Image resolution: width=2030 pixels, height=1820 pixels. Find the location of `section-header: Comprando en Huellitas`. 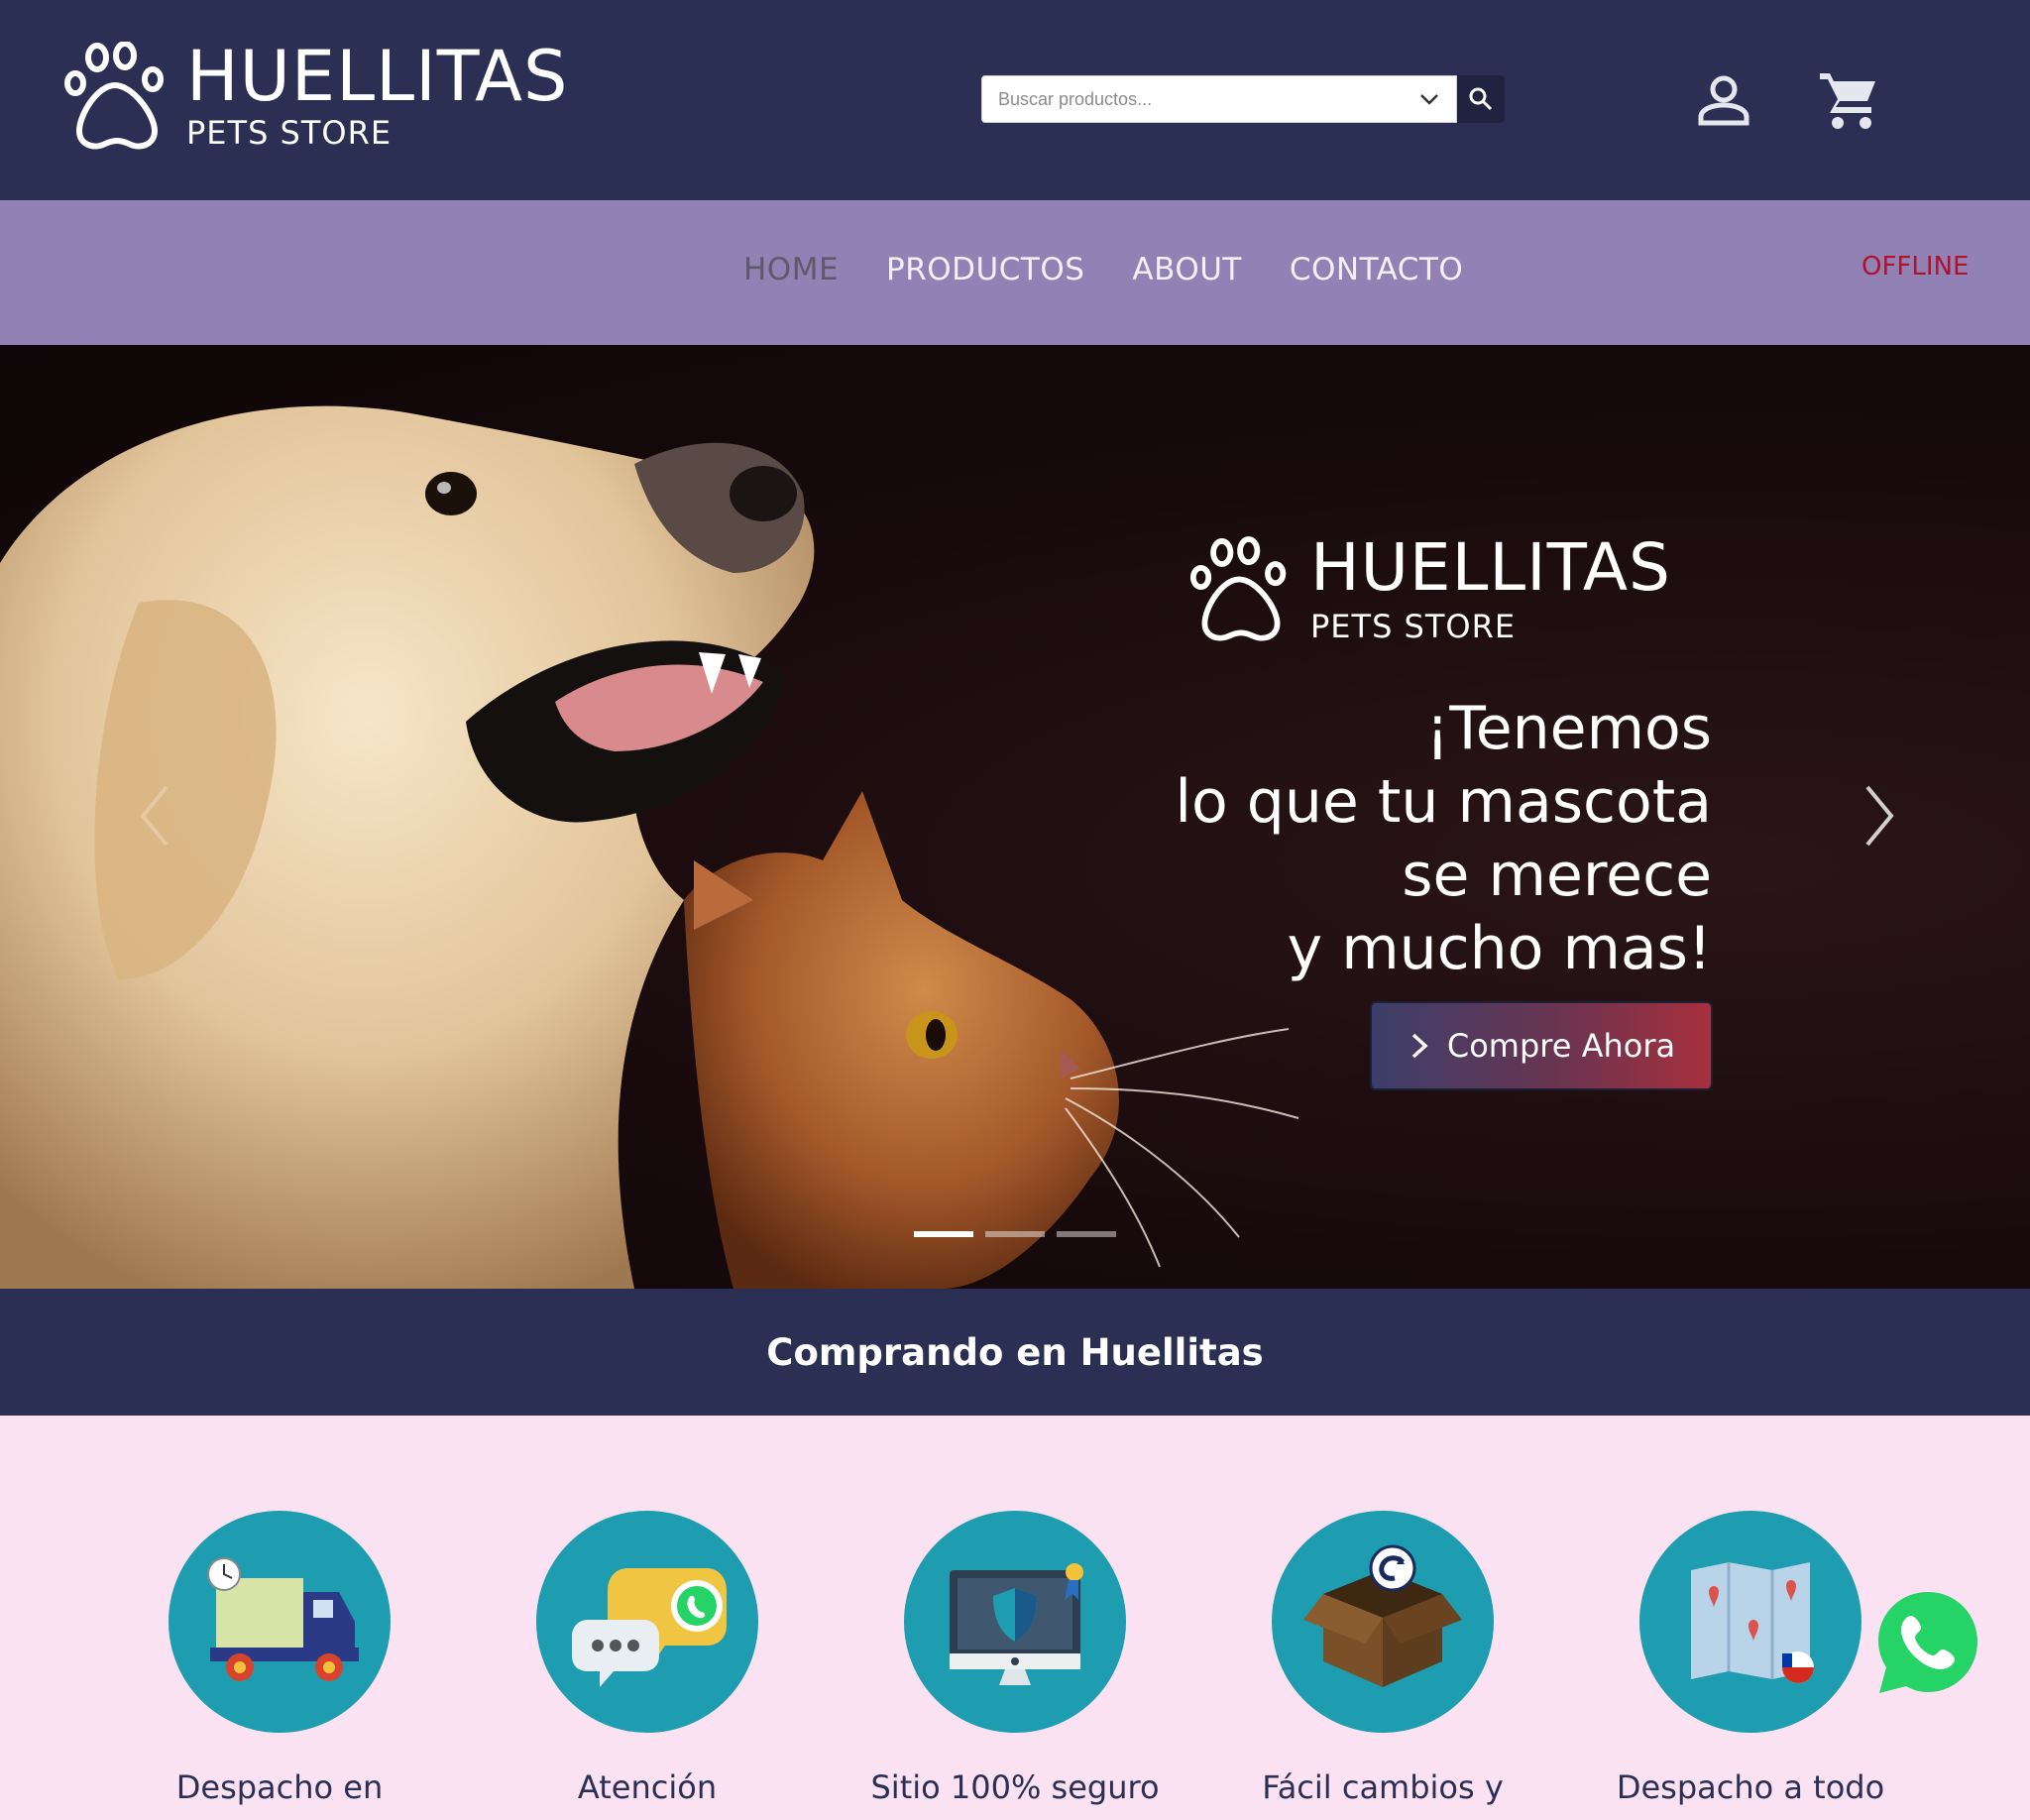

section-header: Comprando en Huellitas is located at coordinates (1015, 1352).